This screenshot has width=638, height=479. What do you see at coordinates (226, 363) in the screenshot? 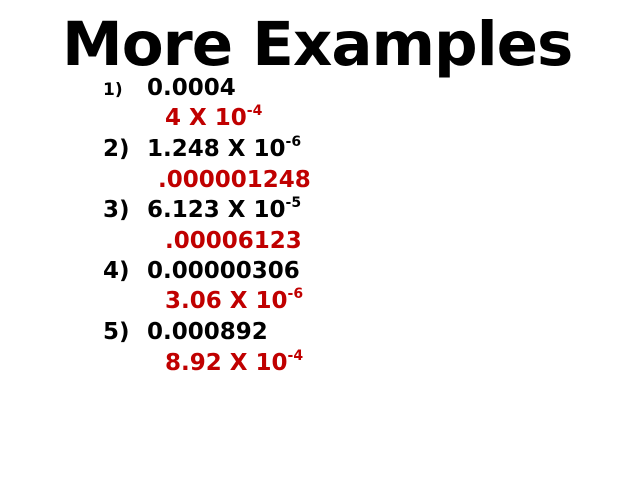
I see `example-5-answer-base: 8.92 X 10` at bounding box center [226, 363].